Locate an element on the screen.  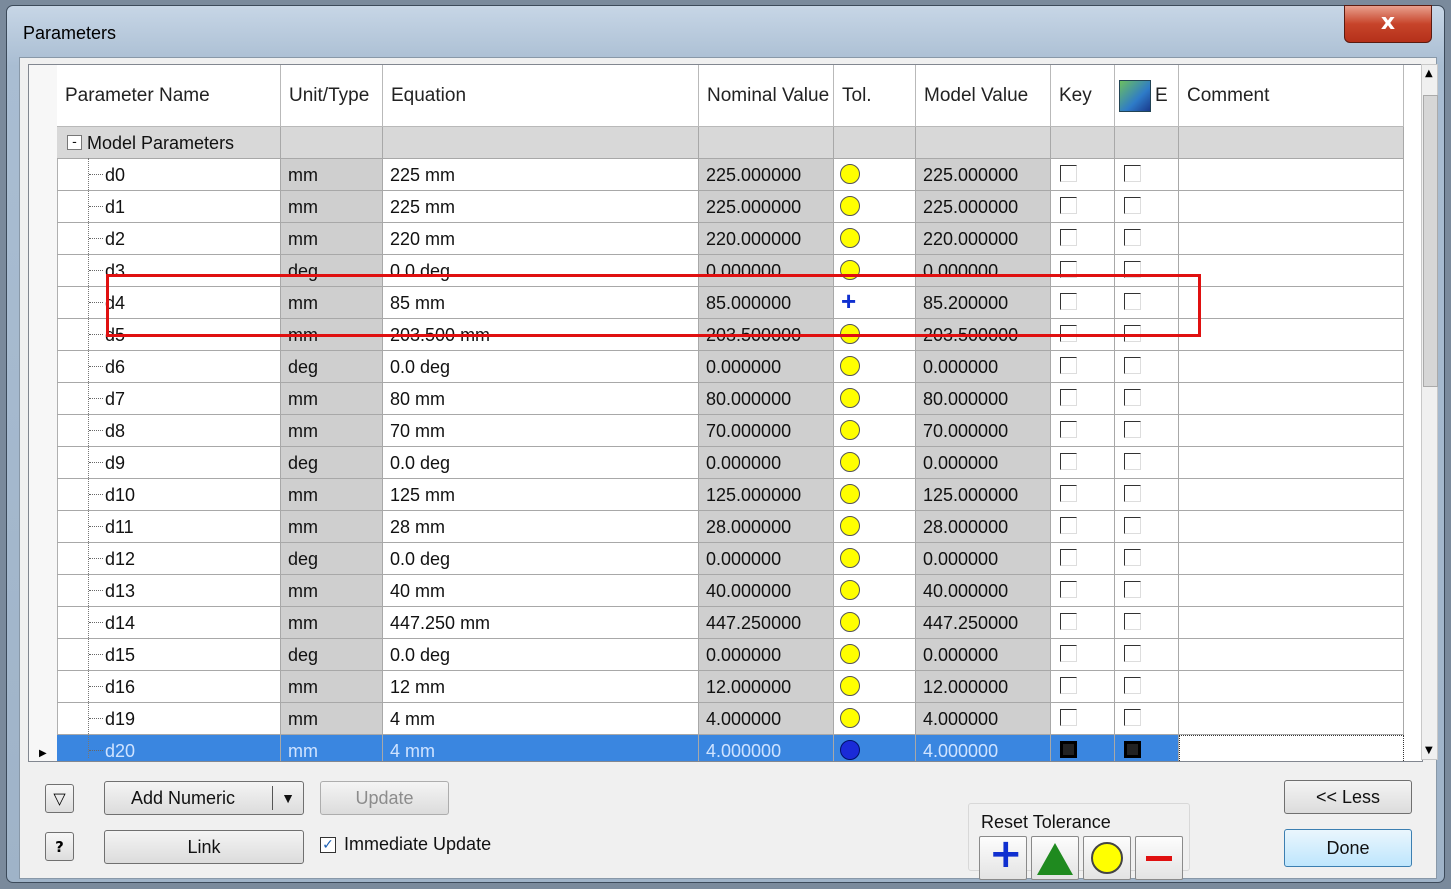
table-row: d3 deg 0.0 deg 0.000000 0.000000 is located at coordinates (739, 271).